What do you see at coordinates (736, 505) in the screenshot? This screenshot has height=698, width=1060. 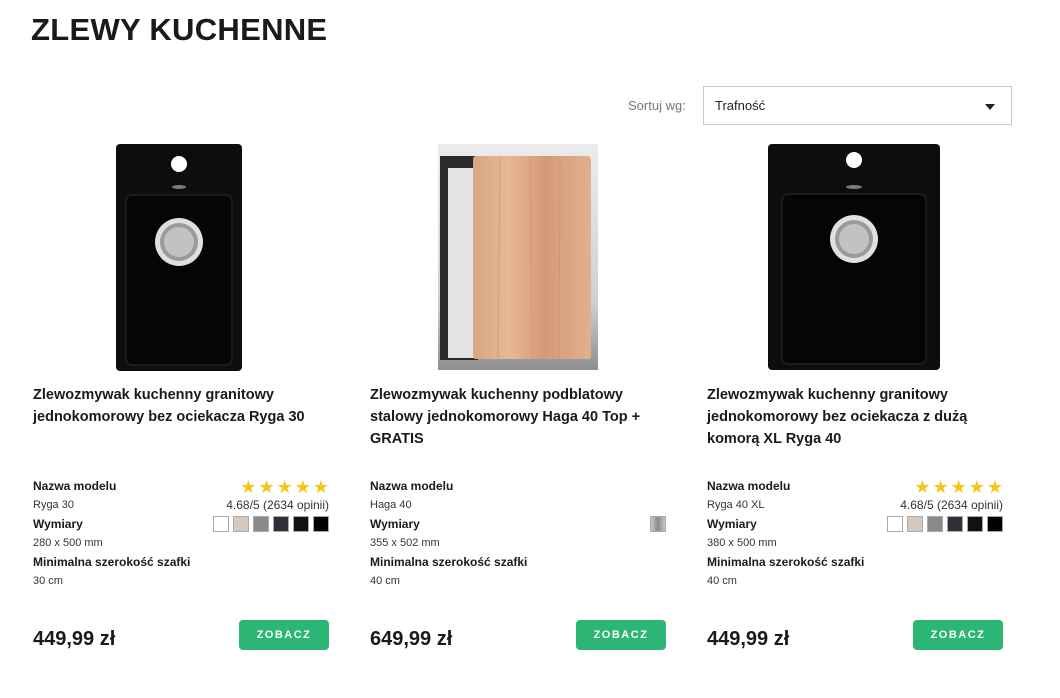 I see `spec-model-value: Ryga 40 XL` at bounding box center [736, 505].